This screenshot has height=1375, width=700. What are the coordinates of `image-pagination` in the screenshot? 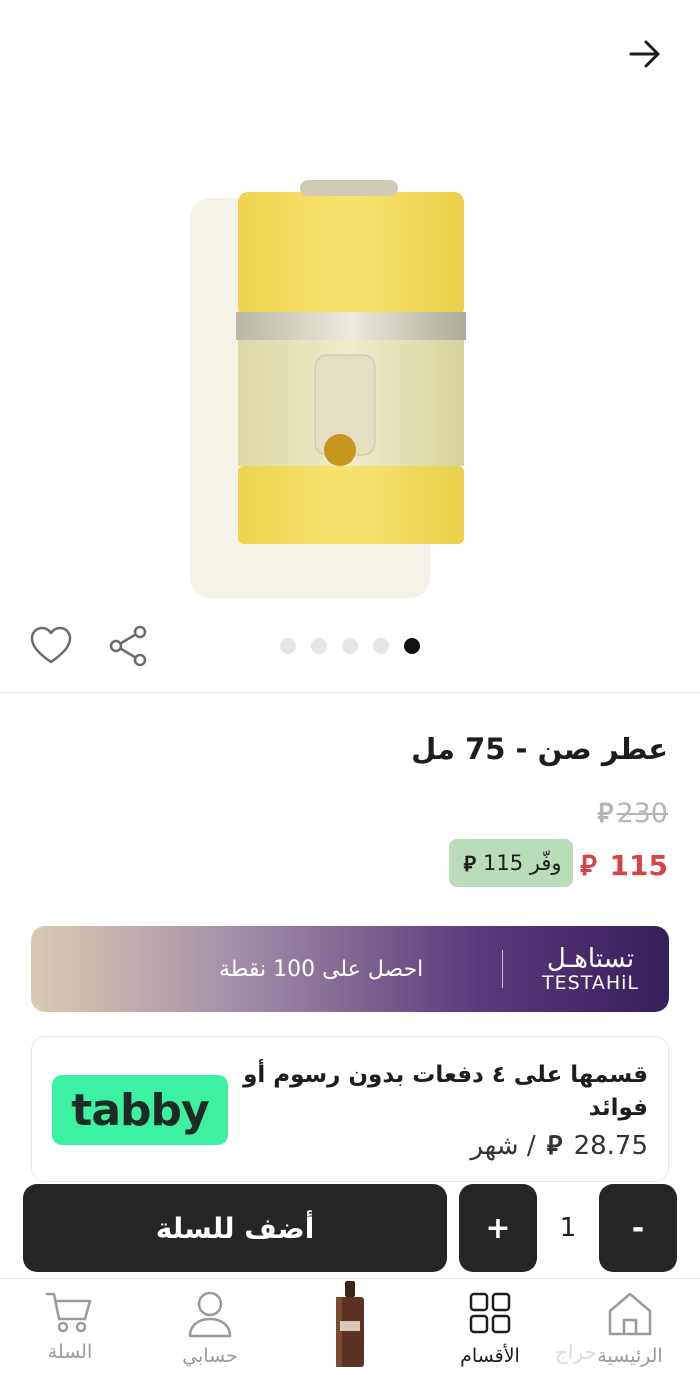 It's located at (350, 646).